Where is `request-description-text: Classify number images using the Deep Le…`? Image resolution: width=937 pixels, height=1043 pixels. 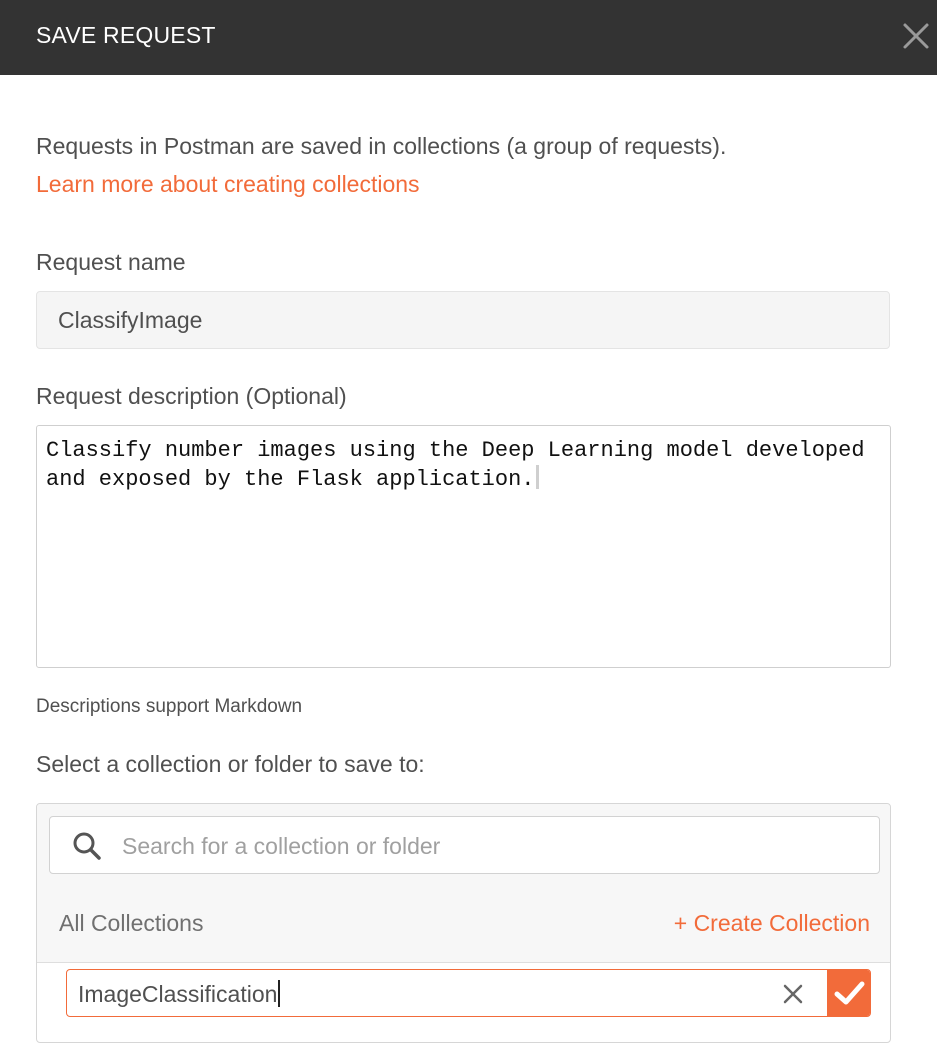 request-description-text: Classify number images using the Deep Le… is located at coordinates (455, 465).